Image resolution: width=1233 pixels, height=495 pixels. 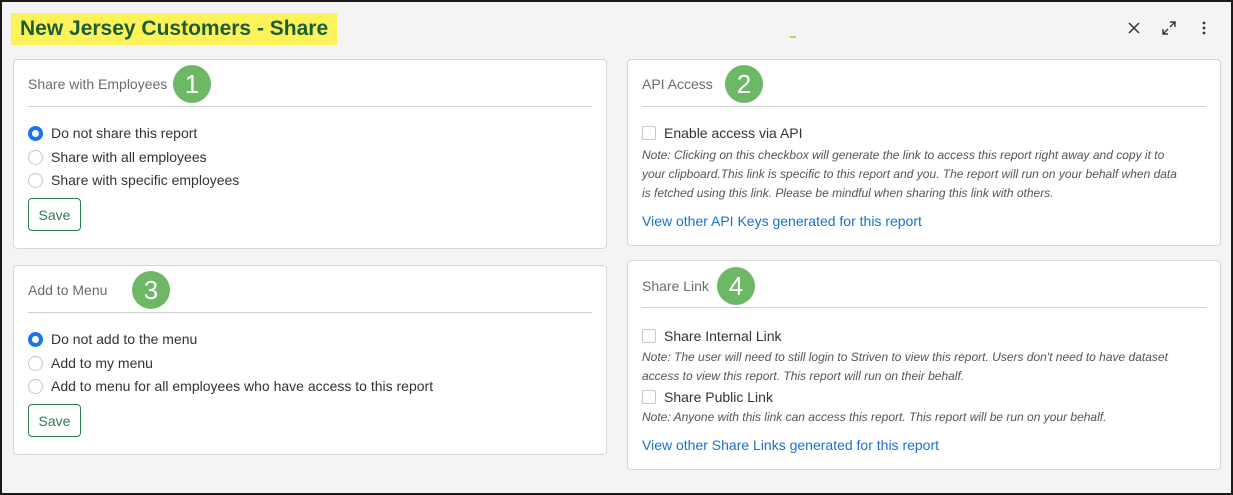 I want to click on card-header: API Access 2, so click(x=924, y=83).